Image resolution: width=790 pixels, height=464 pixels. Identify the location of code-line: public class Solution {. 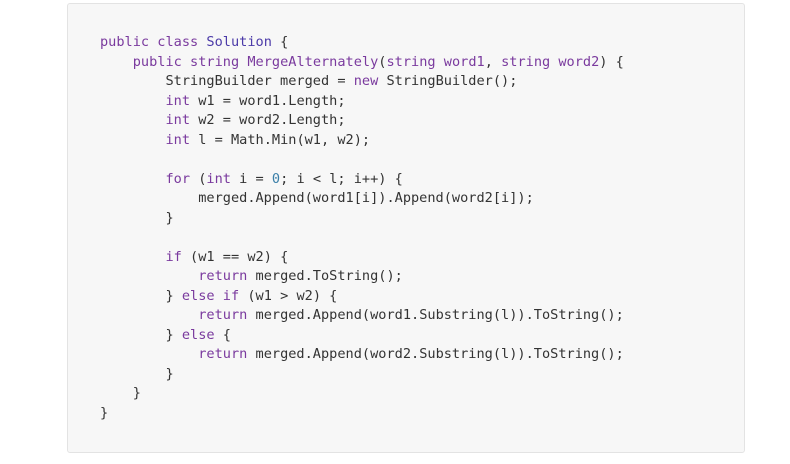
(362, 43).